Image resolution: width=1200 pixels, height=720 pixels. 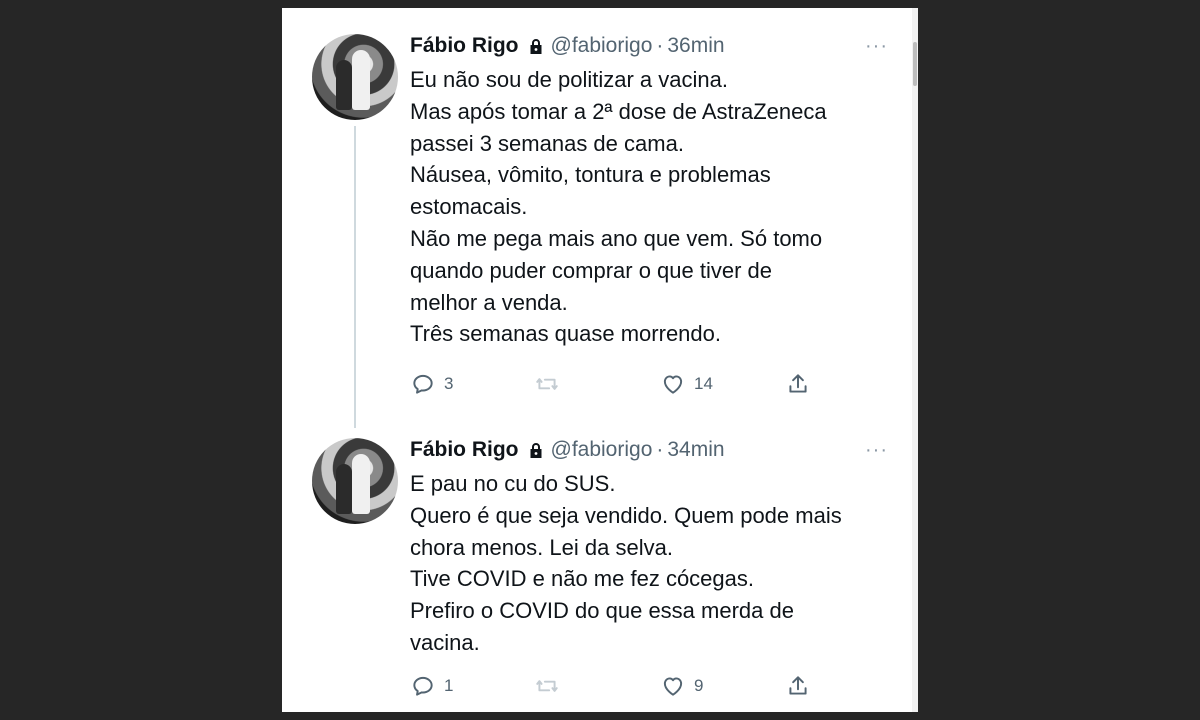 What do you see at coordinates (590, 175) in the screenshot?
I see `tweet-text-line: Náusea, vômito, tontura e problemas` at bounding box center [590, 175].